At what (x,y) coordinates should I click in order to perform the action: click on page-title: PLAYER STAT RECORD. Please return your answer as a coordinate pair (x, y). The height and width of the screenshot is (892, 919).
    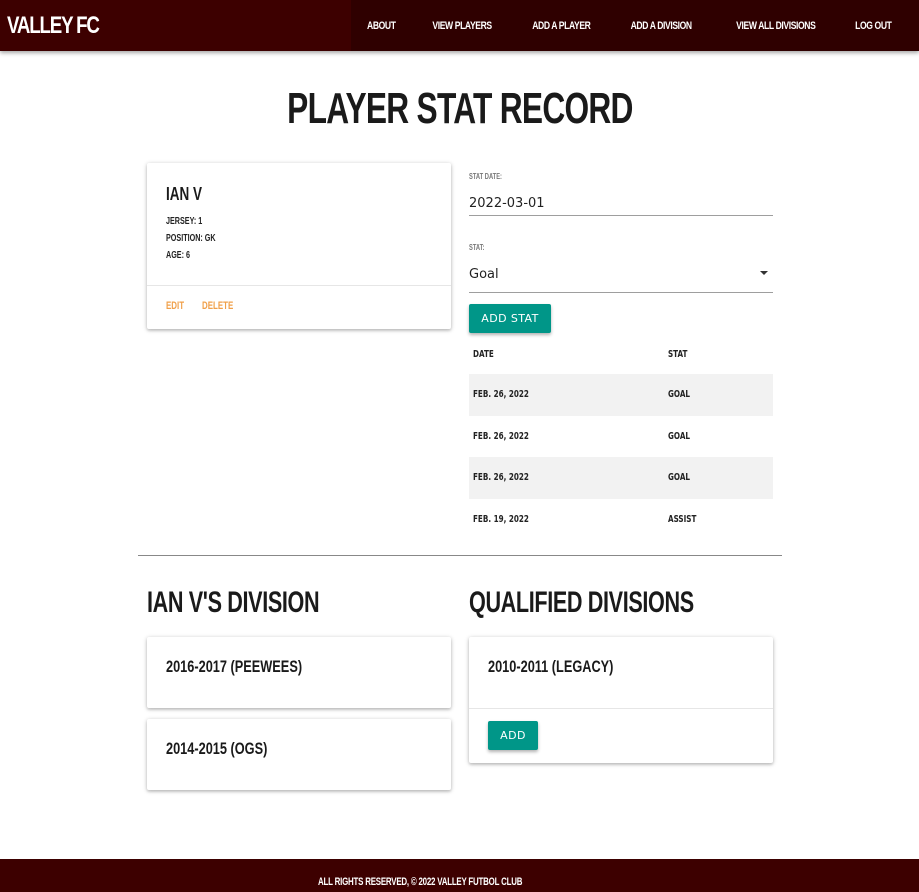
    Looking at the image, I should click on (459, 109).